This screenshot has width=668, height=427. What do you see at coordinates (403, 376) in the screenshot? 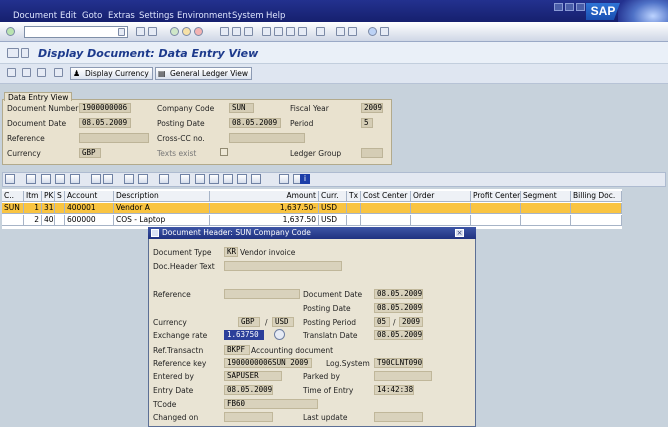
I see `parked-by-field` at bounding box center [403, 376].